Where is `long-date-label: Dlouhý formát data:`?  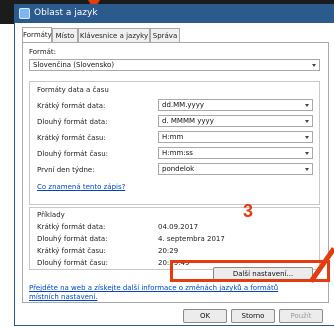 long-date-label: Dlouhý formát data: is located at coordinates (72, 122).